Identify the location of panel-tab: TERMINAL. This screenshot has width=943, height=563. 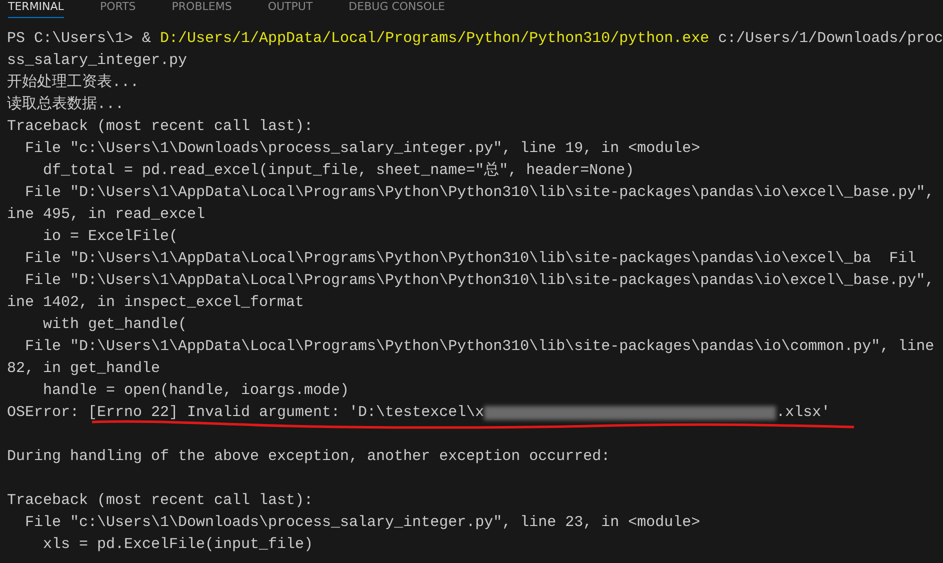
(36, 9).